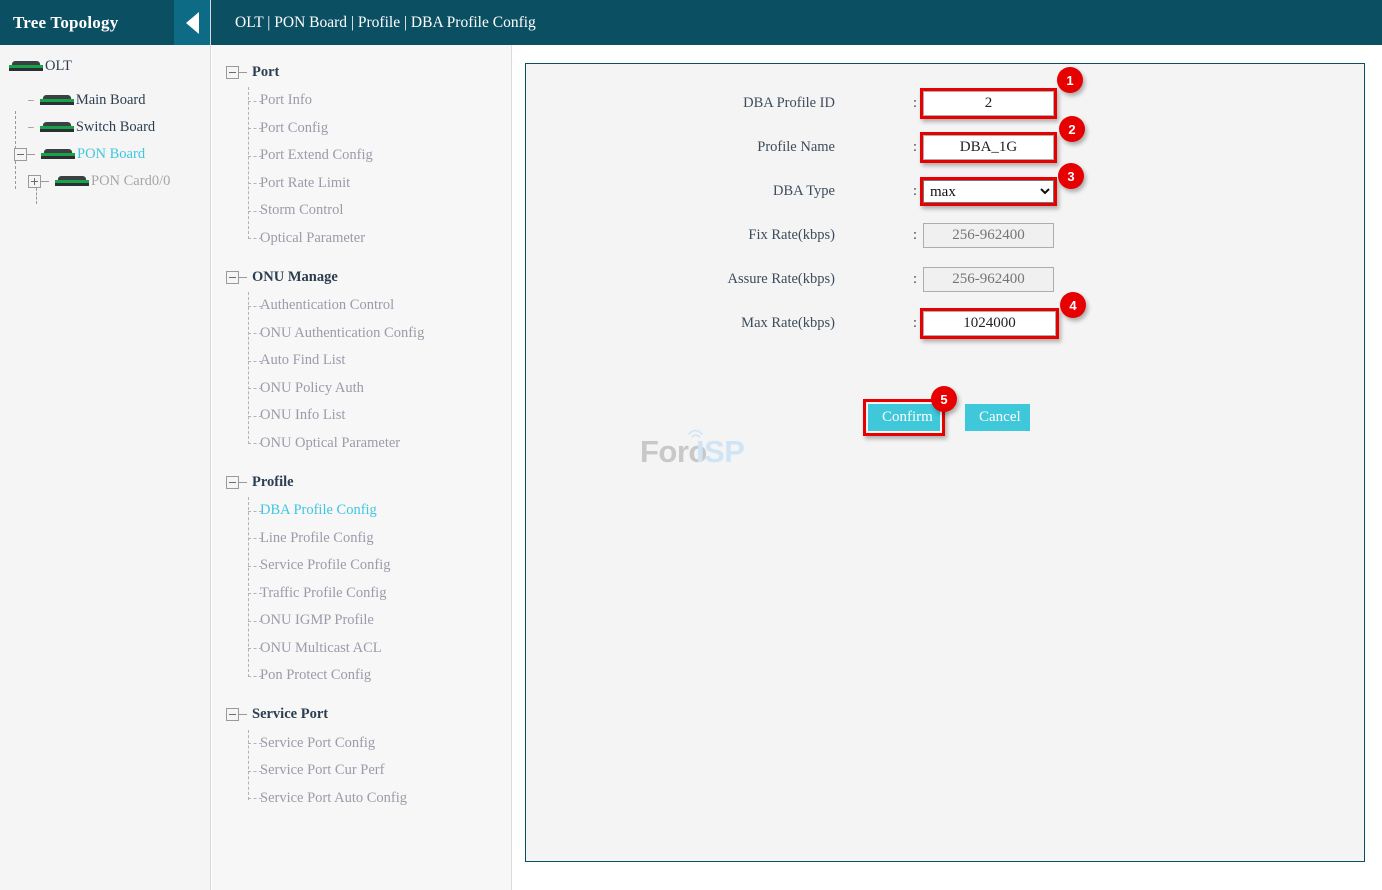 This screenshot has width=1382, height=890. I want to click on menu-item-storm-control: Storm Control, so click(361, 211).